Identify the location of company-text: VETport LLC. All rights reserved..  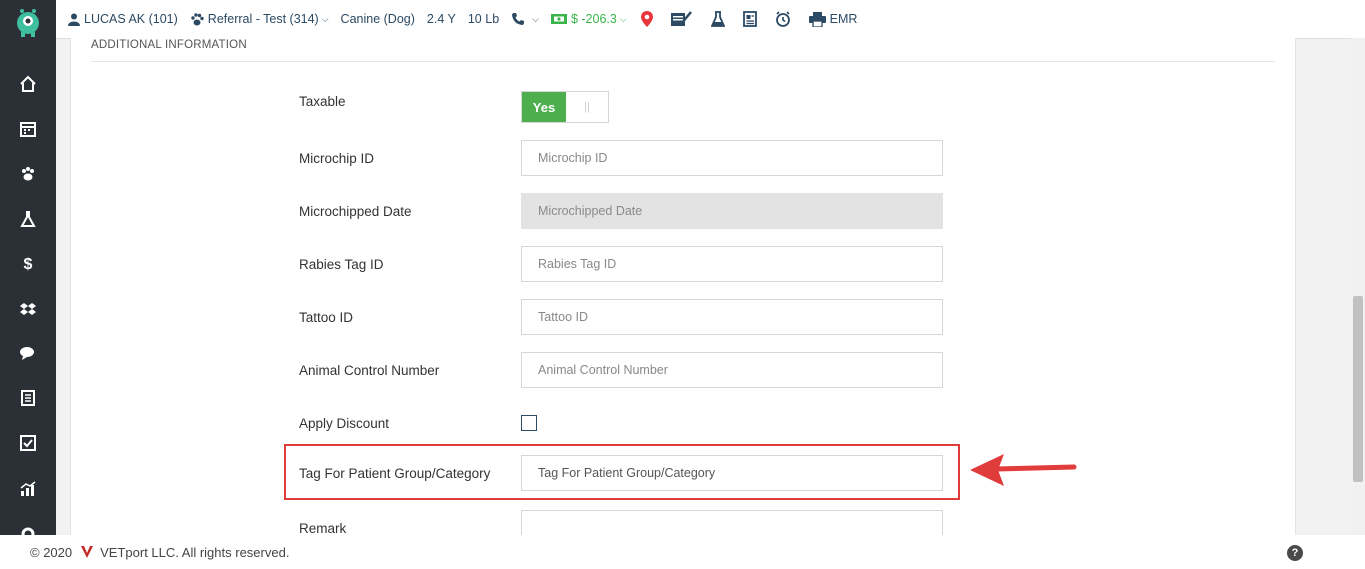
(195, 552).